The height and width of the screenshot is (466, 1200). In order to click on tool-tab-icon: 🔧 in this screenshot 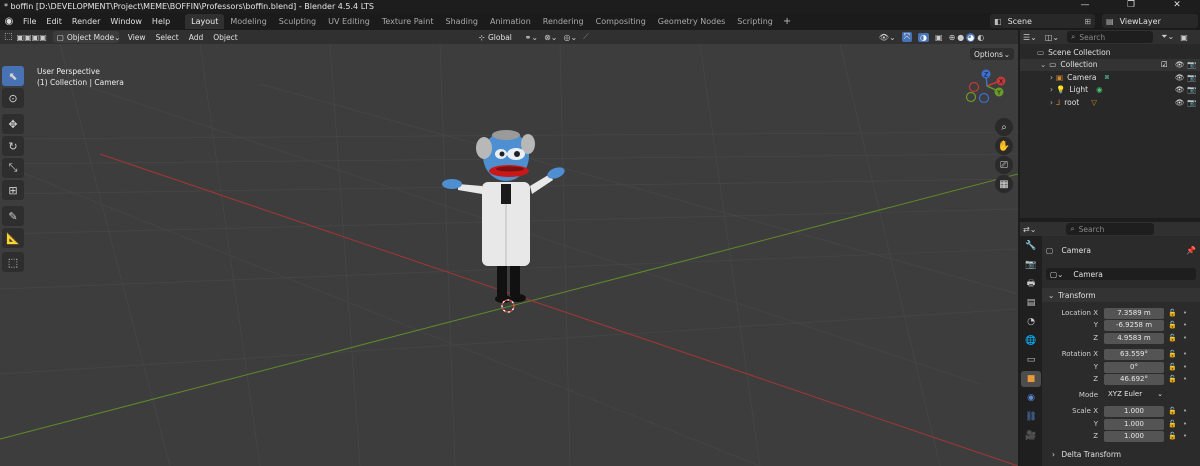, I will do `click(1031, 246)`.